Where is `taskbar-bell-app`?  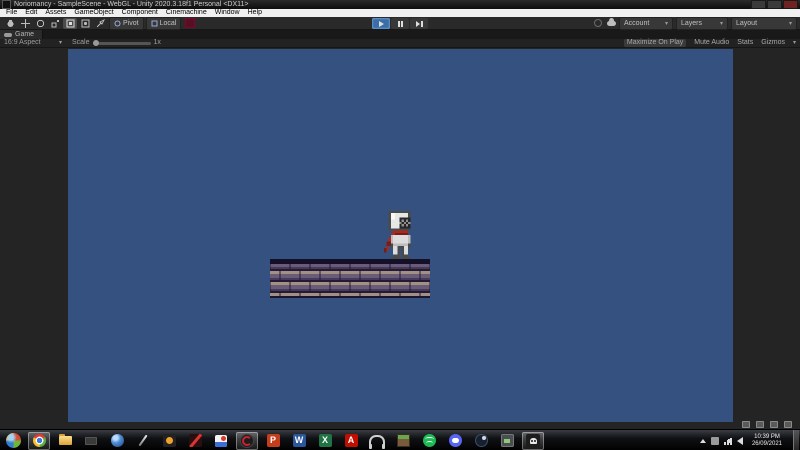
taskbar-bell-app is located at coordinates (169, 441).